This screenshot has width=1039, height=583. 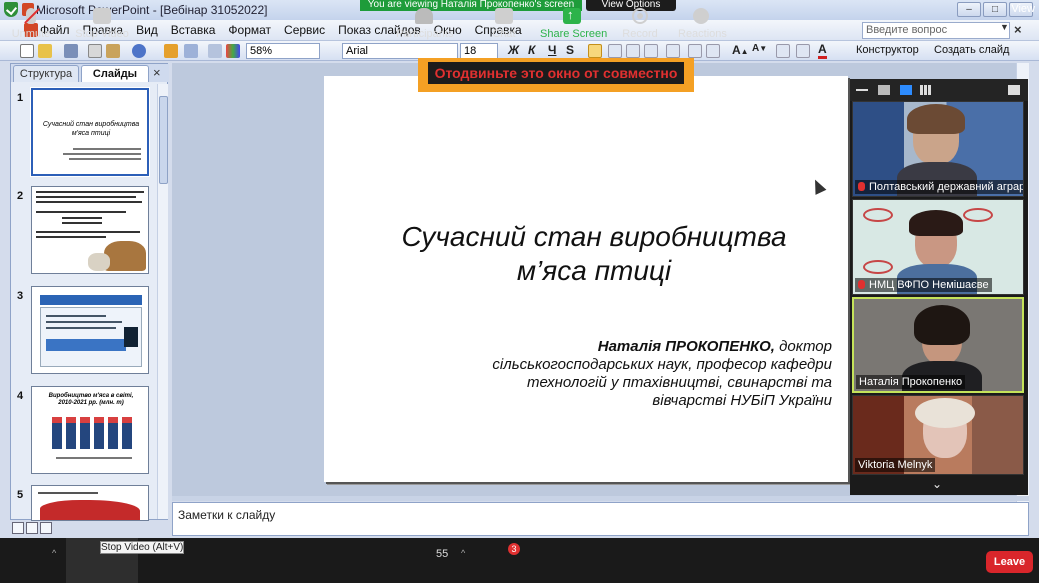 What do you see at coordinates (971, 50) in the screenshot?
I see `new-slide-button: Создать слайд` at bounding box center [971, 50].